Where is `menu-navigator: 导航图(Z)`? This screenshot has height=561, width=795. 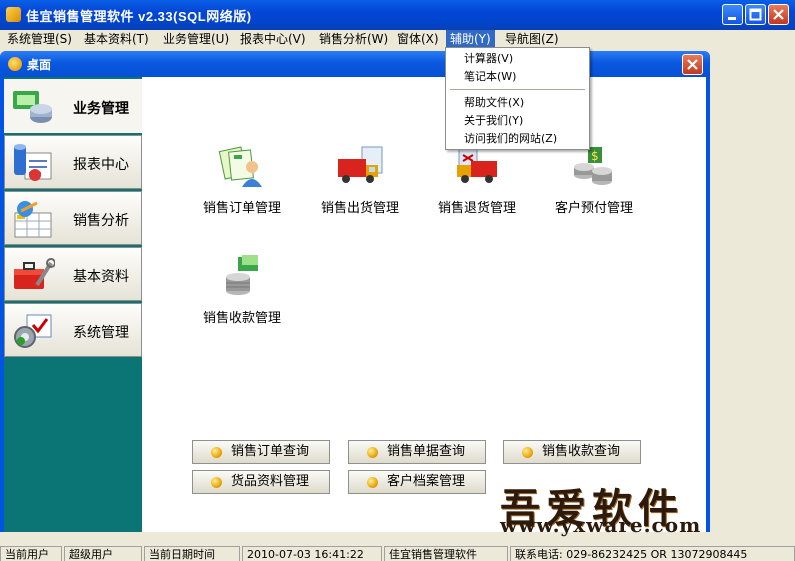
menu-navigator: 导航图(Z) is located at coordinates (532, 39).